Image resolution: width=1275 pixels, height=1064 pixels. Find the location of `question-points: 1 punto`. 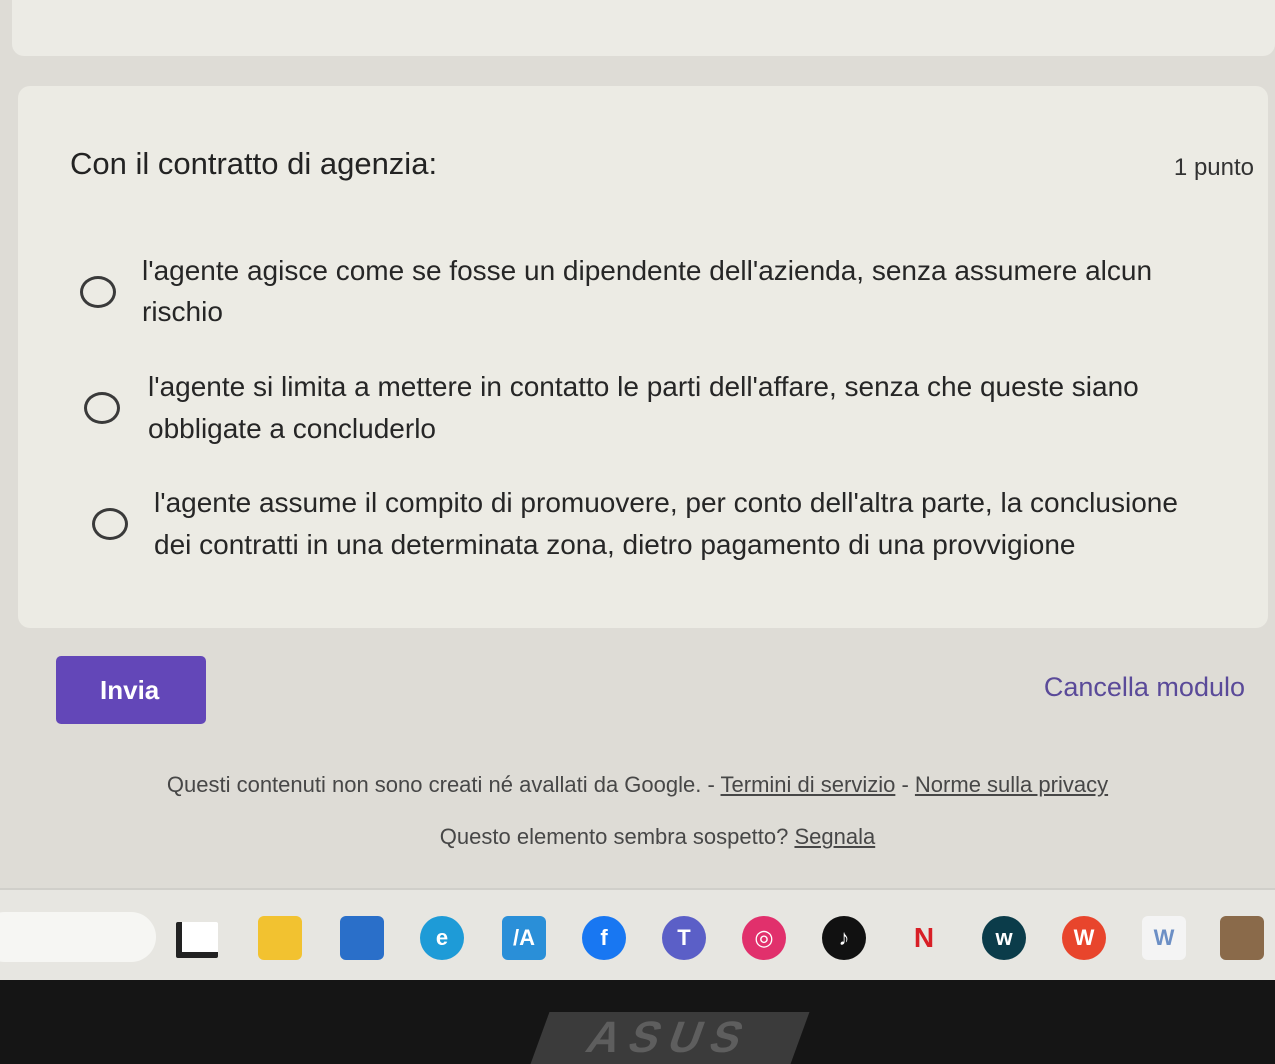

question-points: 1 punto is located at coordinates (1213, 167).